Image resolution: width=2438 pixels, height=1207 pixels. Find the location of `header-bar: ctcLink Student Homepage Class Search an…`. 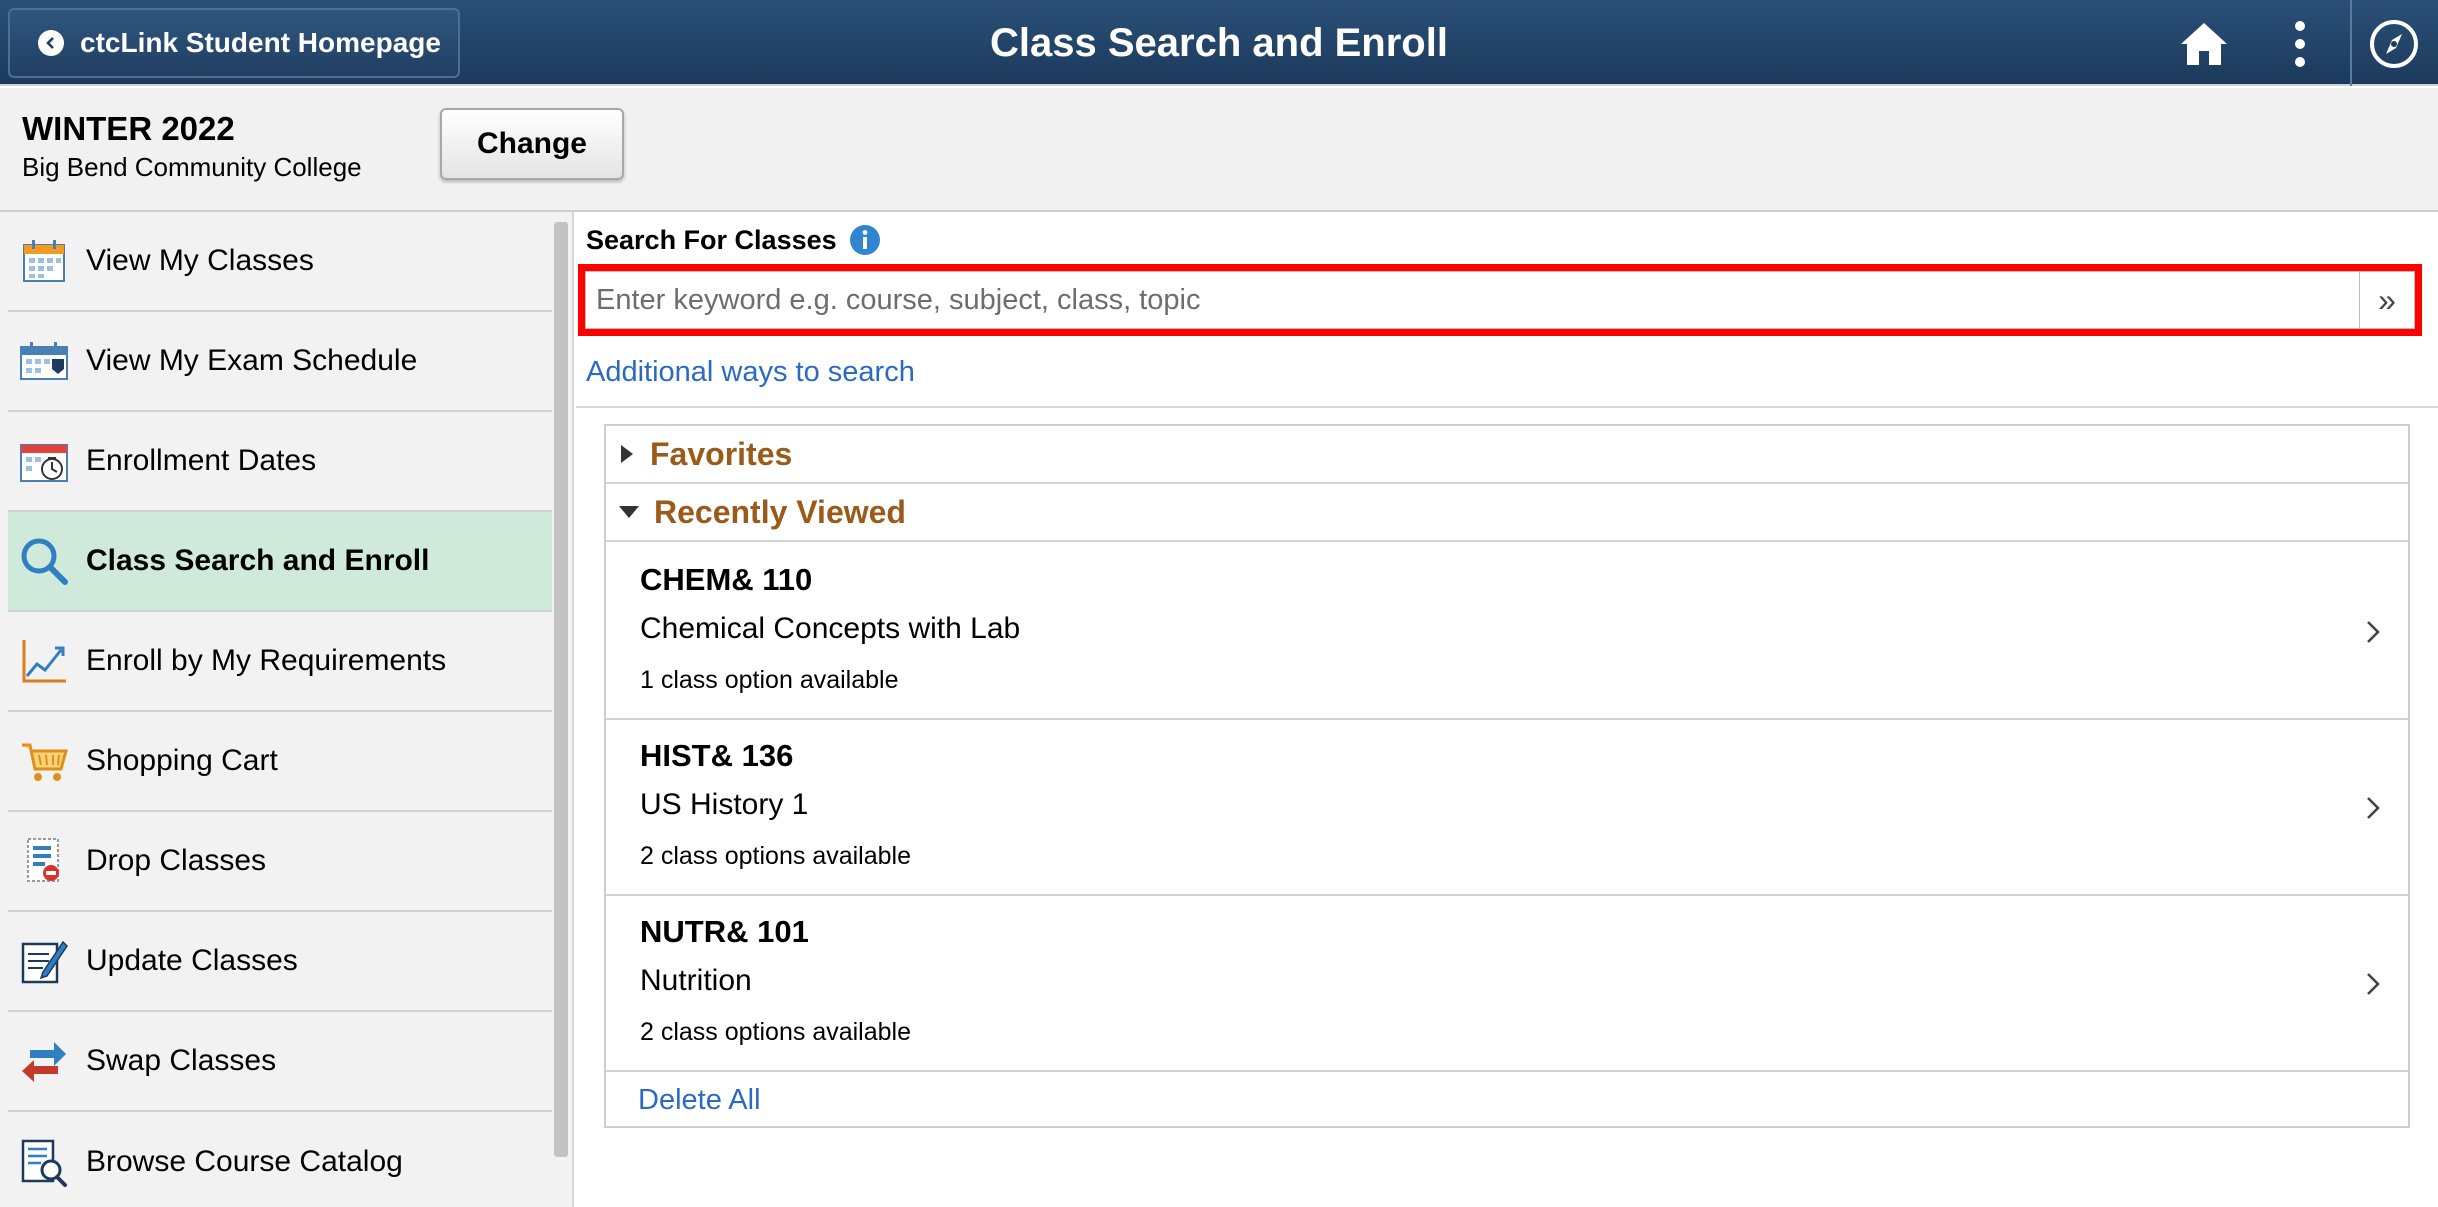

header-bar: ctcLink Student Homepage Class Search an… is located at coordinates (1219, 43).